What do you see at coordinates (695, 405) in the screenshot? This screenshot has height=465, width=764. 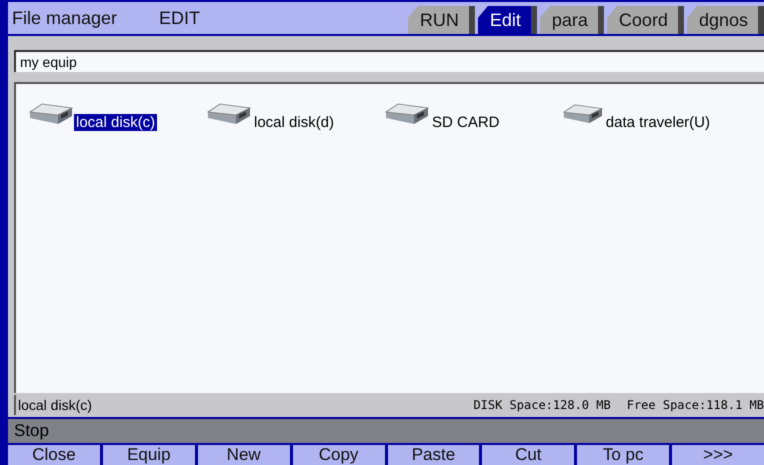 I see `free-space-text: Free Space:118.1 MB` at bounding box center [695, 405].